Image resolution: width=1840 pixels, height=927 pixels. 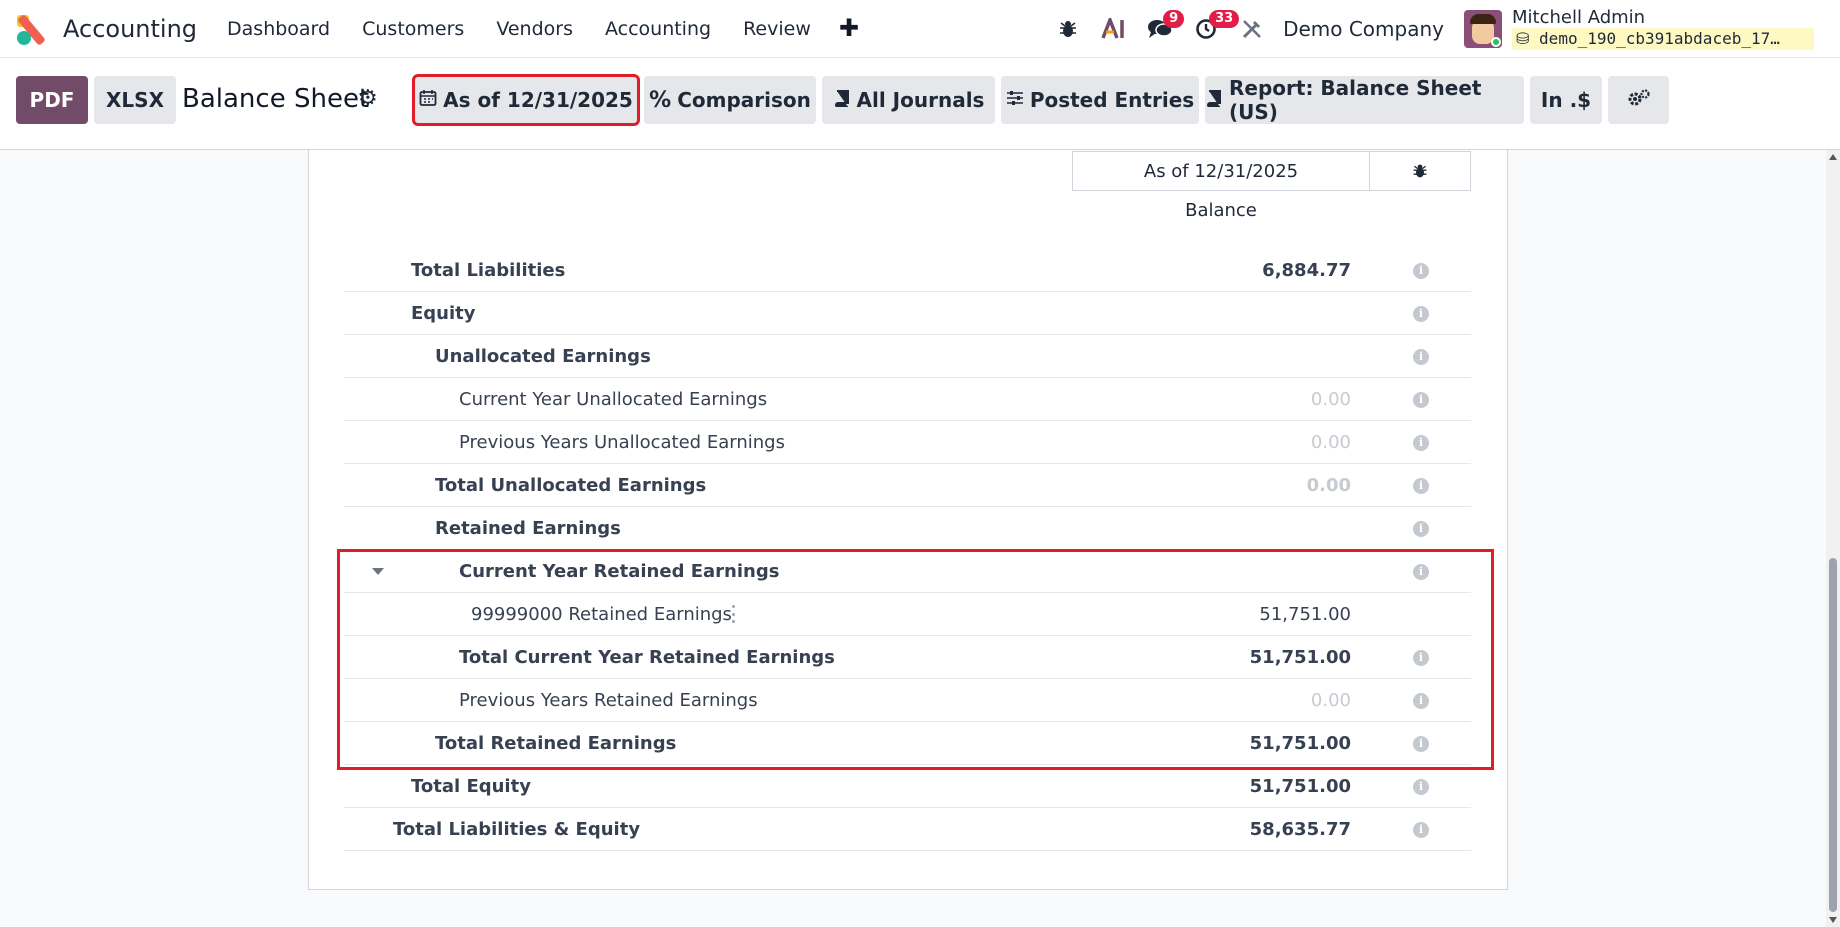 What do you see at coordinates (907, 786) in the screenshot?
I see `report-row: Total Equity 51,751.00 i` at bounding box center [907, 786].